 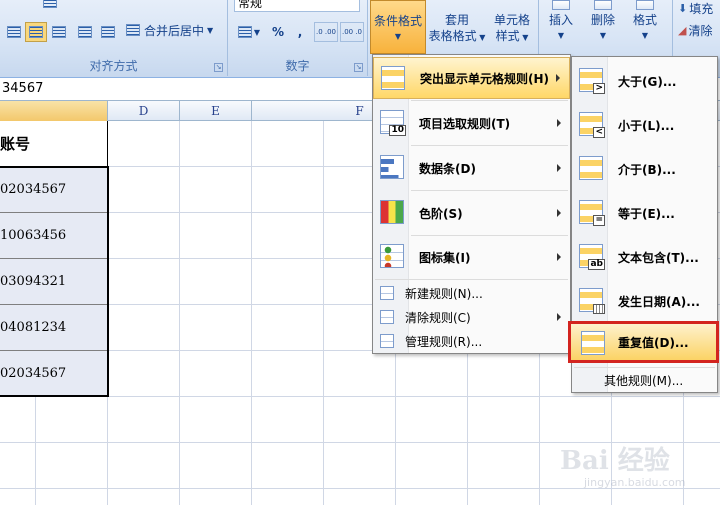 What do you see at coordinates (591, 80) in the screenshot?
I see `greater-than-icon: >` at bounding box center [591, 80].